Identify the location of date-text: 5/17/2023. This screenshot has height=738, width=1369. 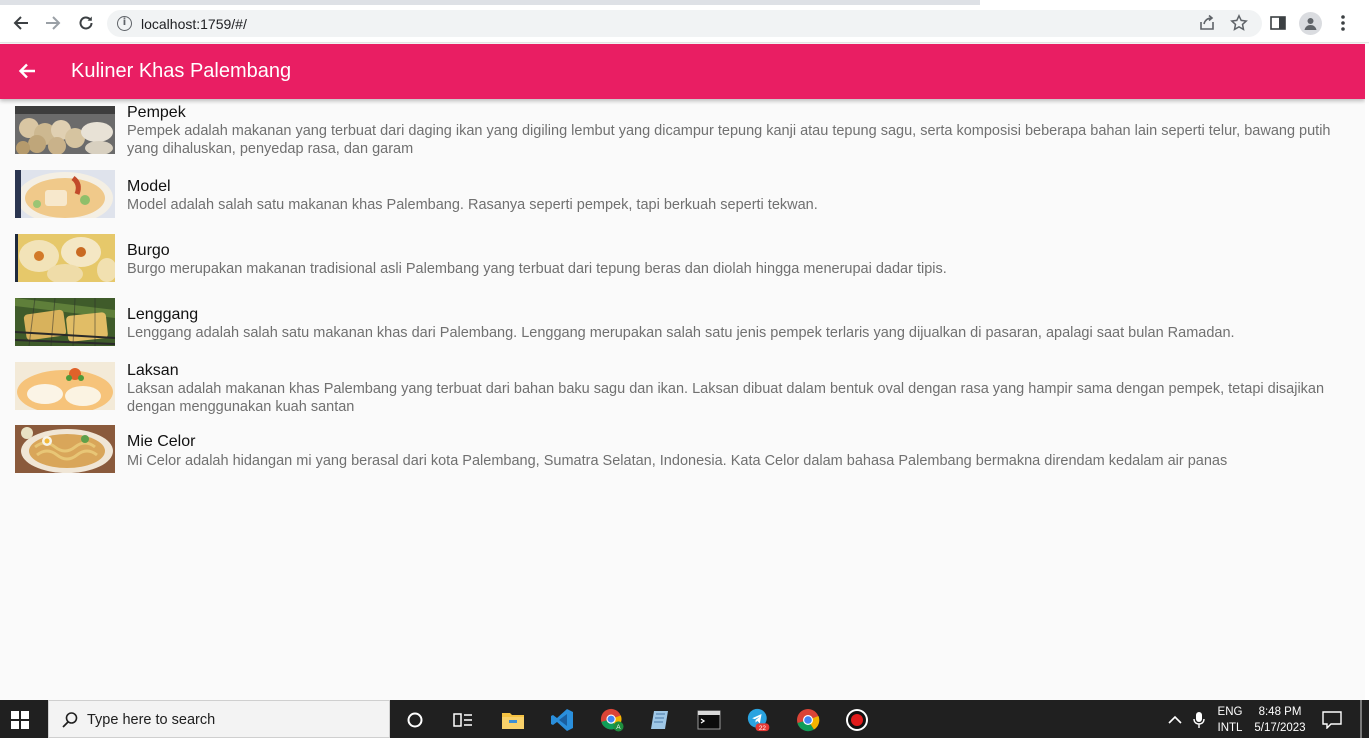
(1280, 728).